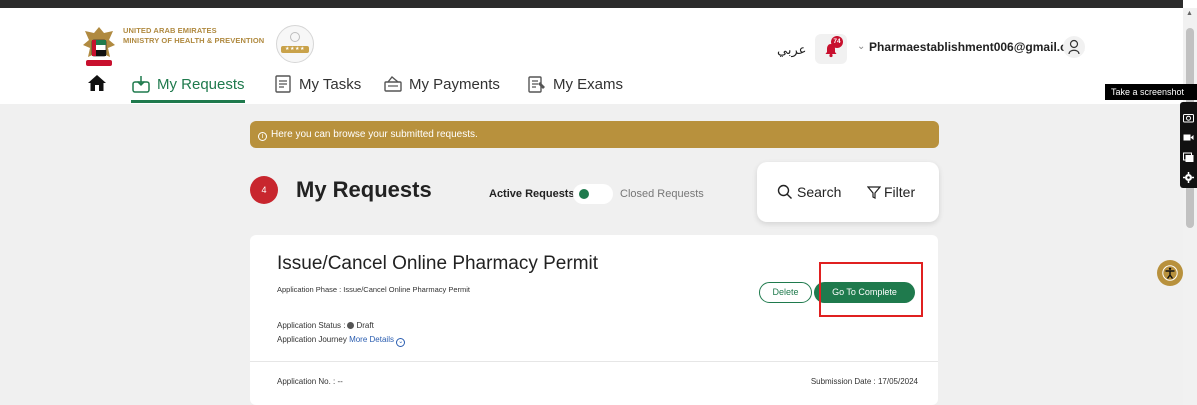 The width and height of the screenshot is (1197, 405). What do you see at coordinates (1188, 145) in the screenshot?
I see `capture-toolbar` at bounding box center [1188, 145].